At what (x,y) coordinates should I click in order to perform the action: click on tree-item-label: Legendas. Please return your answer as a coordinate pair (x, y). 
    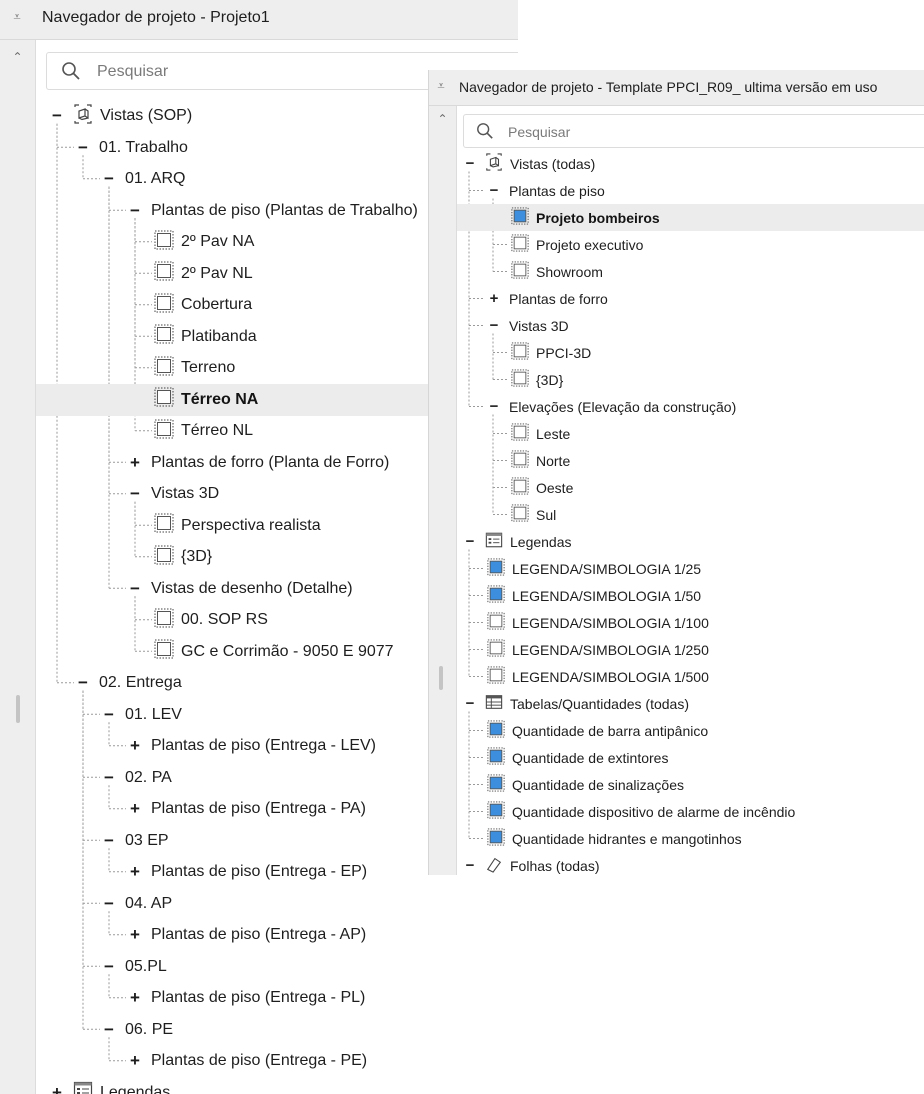
    Looking at the image, I should click on (135, 1088).